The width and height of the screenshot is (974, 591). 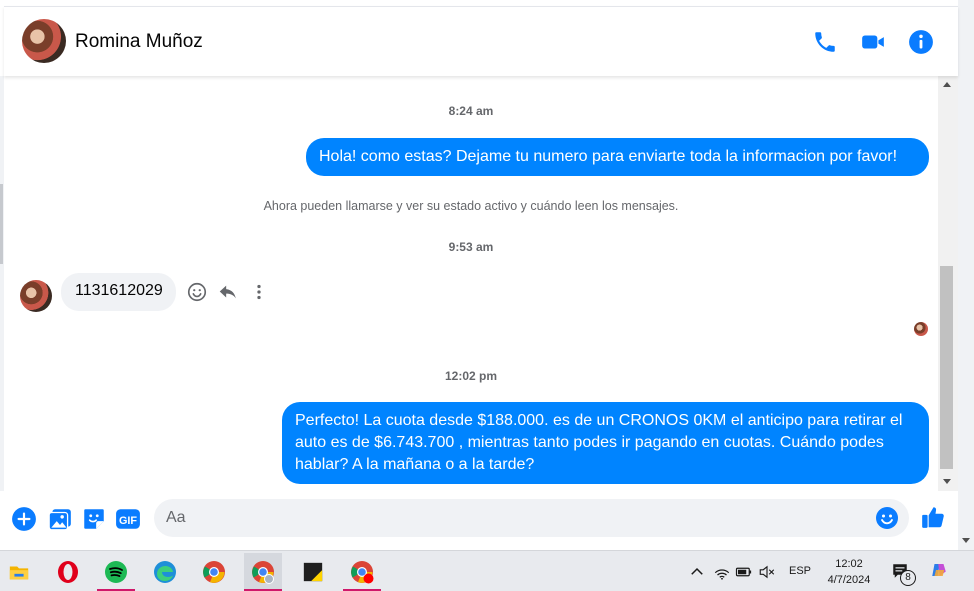 I want to click on thumbs-up-icon, so click(x=933, y=517).